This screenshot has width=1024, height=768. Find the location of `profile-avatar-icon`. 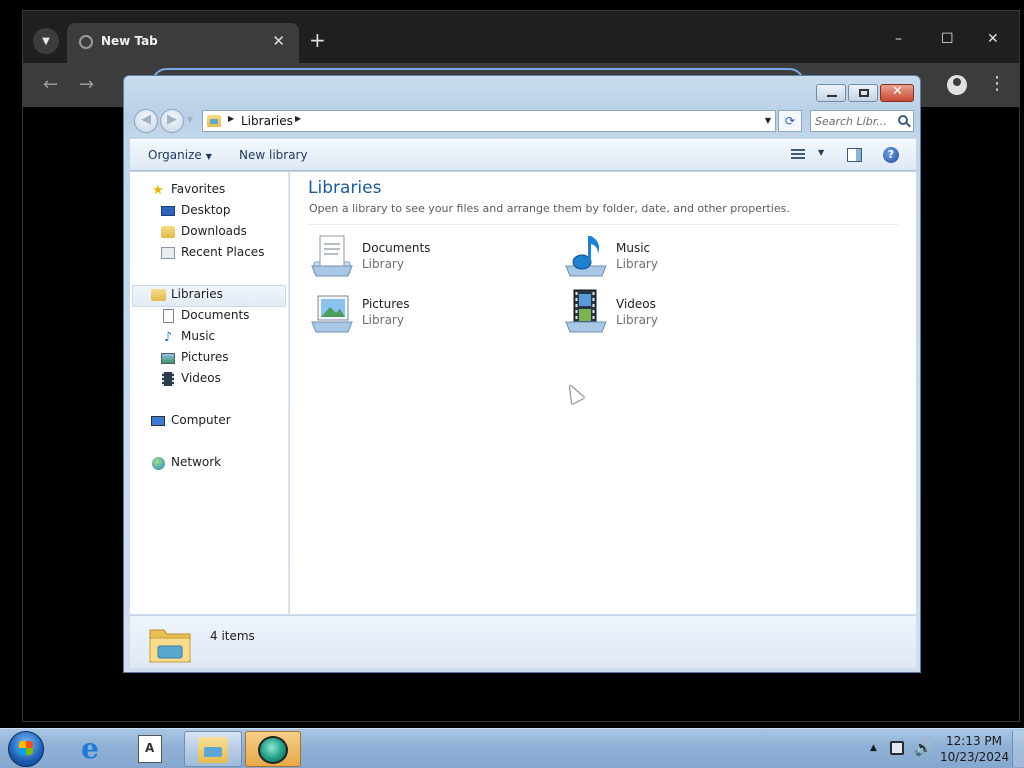

profile-avatar-icon is located at coordinates (957, 85).